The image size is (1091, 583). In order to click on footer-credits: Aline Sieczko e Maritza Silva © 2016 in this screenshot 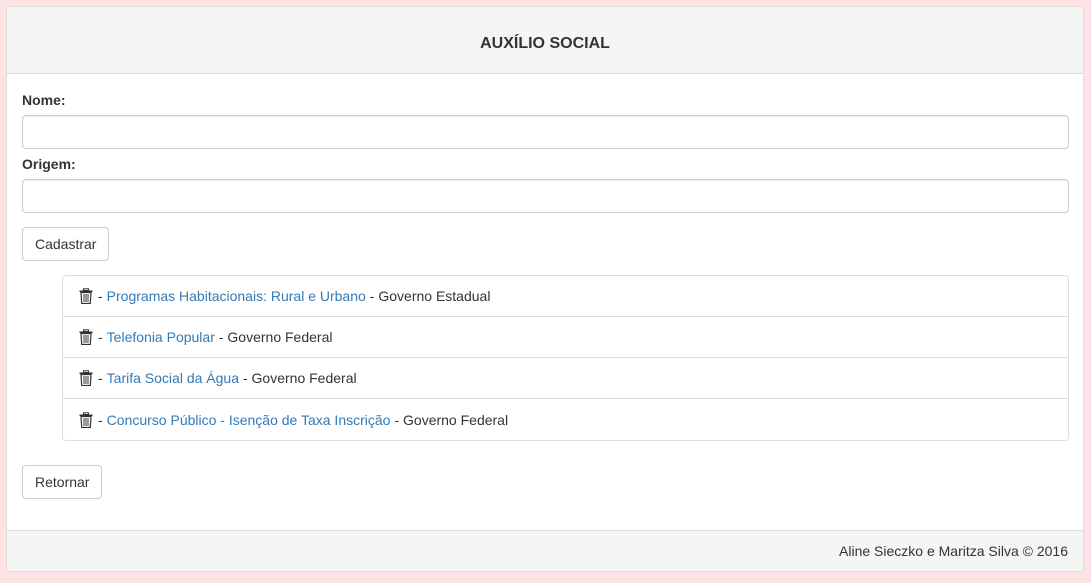, I will do `click(953, 551)`.